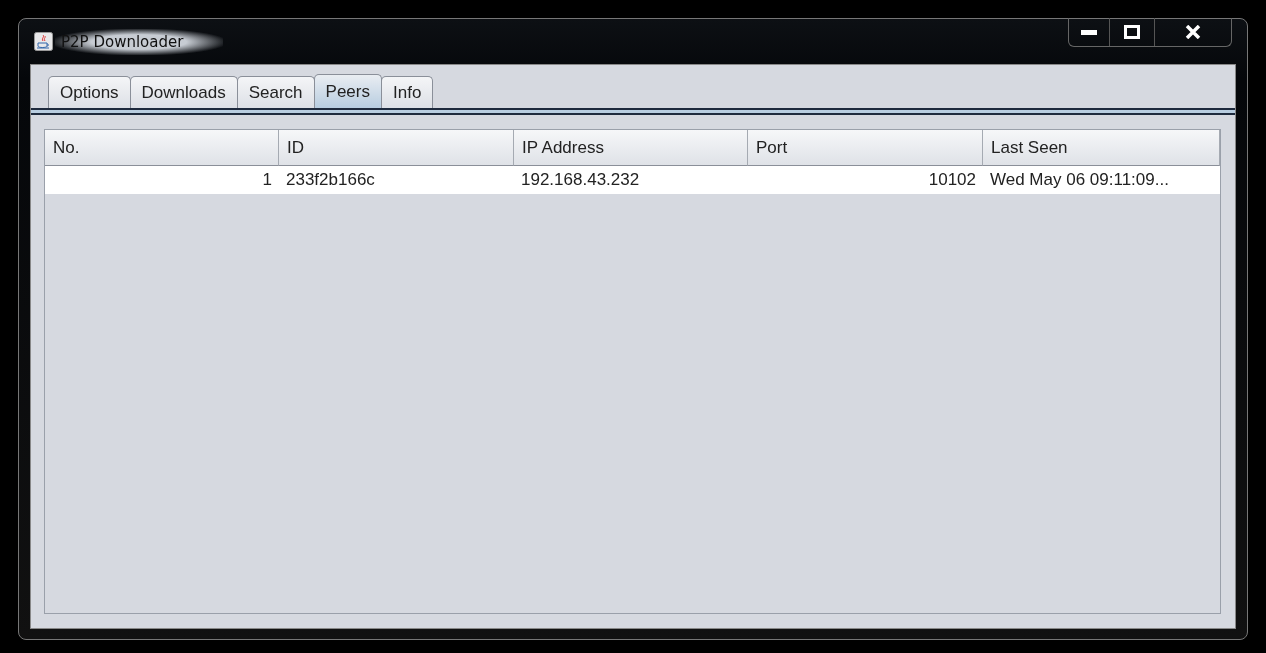 This screenshot has width=1266, height=653. What do you see at coordinates (1193, 32) in the screenshot?
I see `close-icon` at bounding box center [1193, 32].